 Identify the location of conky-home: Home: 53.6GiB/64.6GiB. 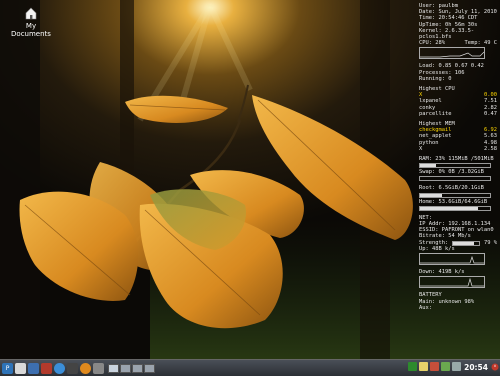
(453, 201).